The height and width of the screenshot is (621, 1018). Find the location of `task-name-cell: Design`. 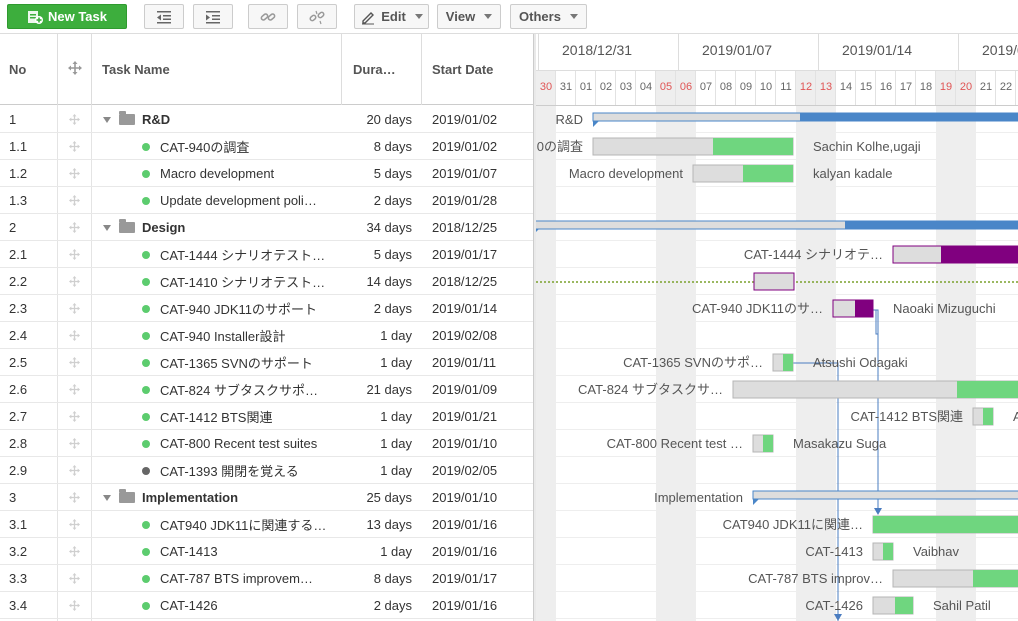

task-name-cell: Design is located at coordinates (219, 227).